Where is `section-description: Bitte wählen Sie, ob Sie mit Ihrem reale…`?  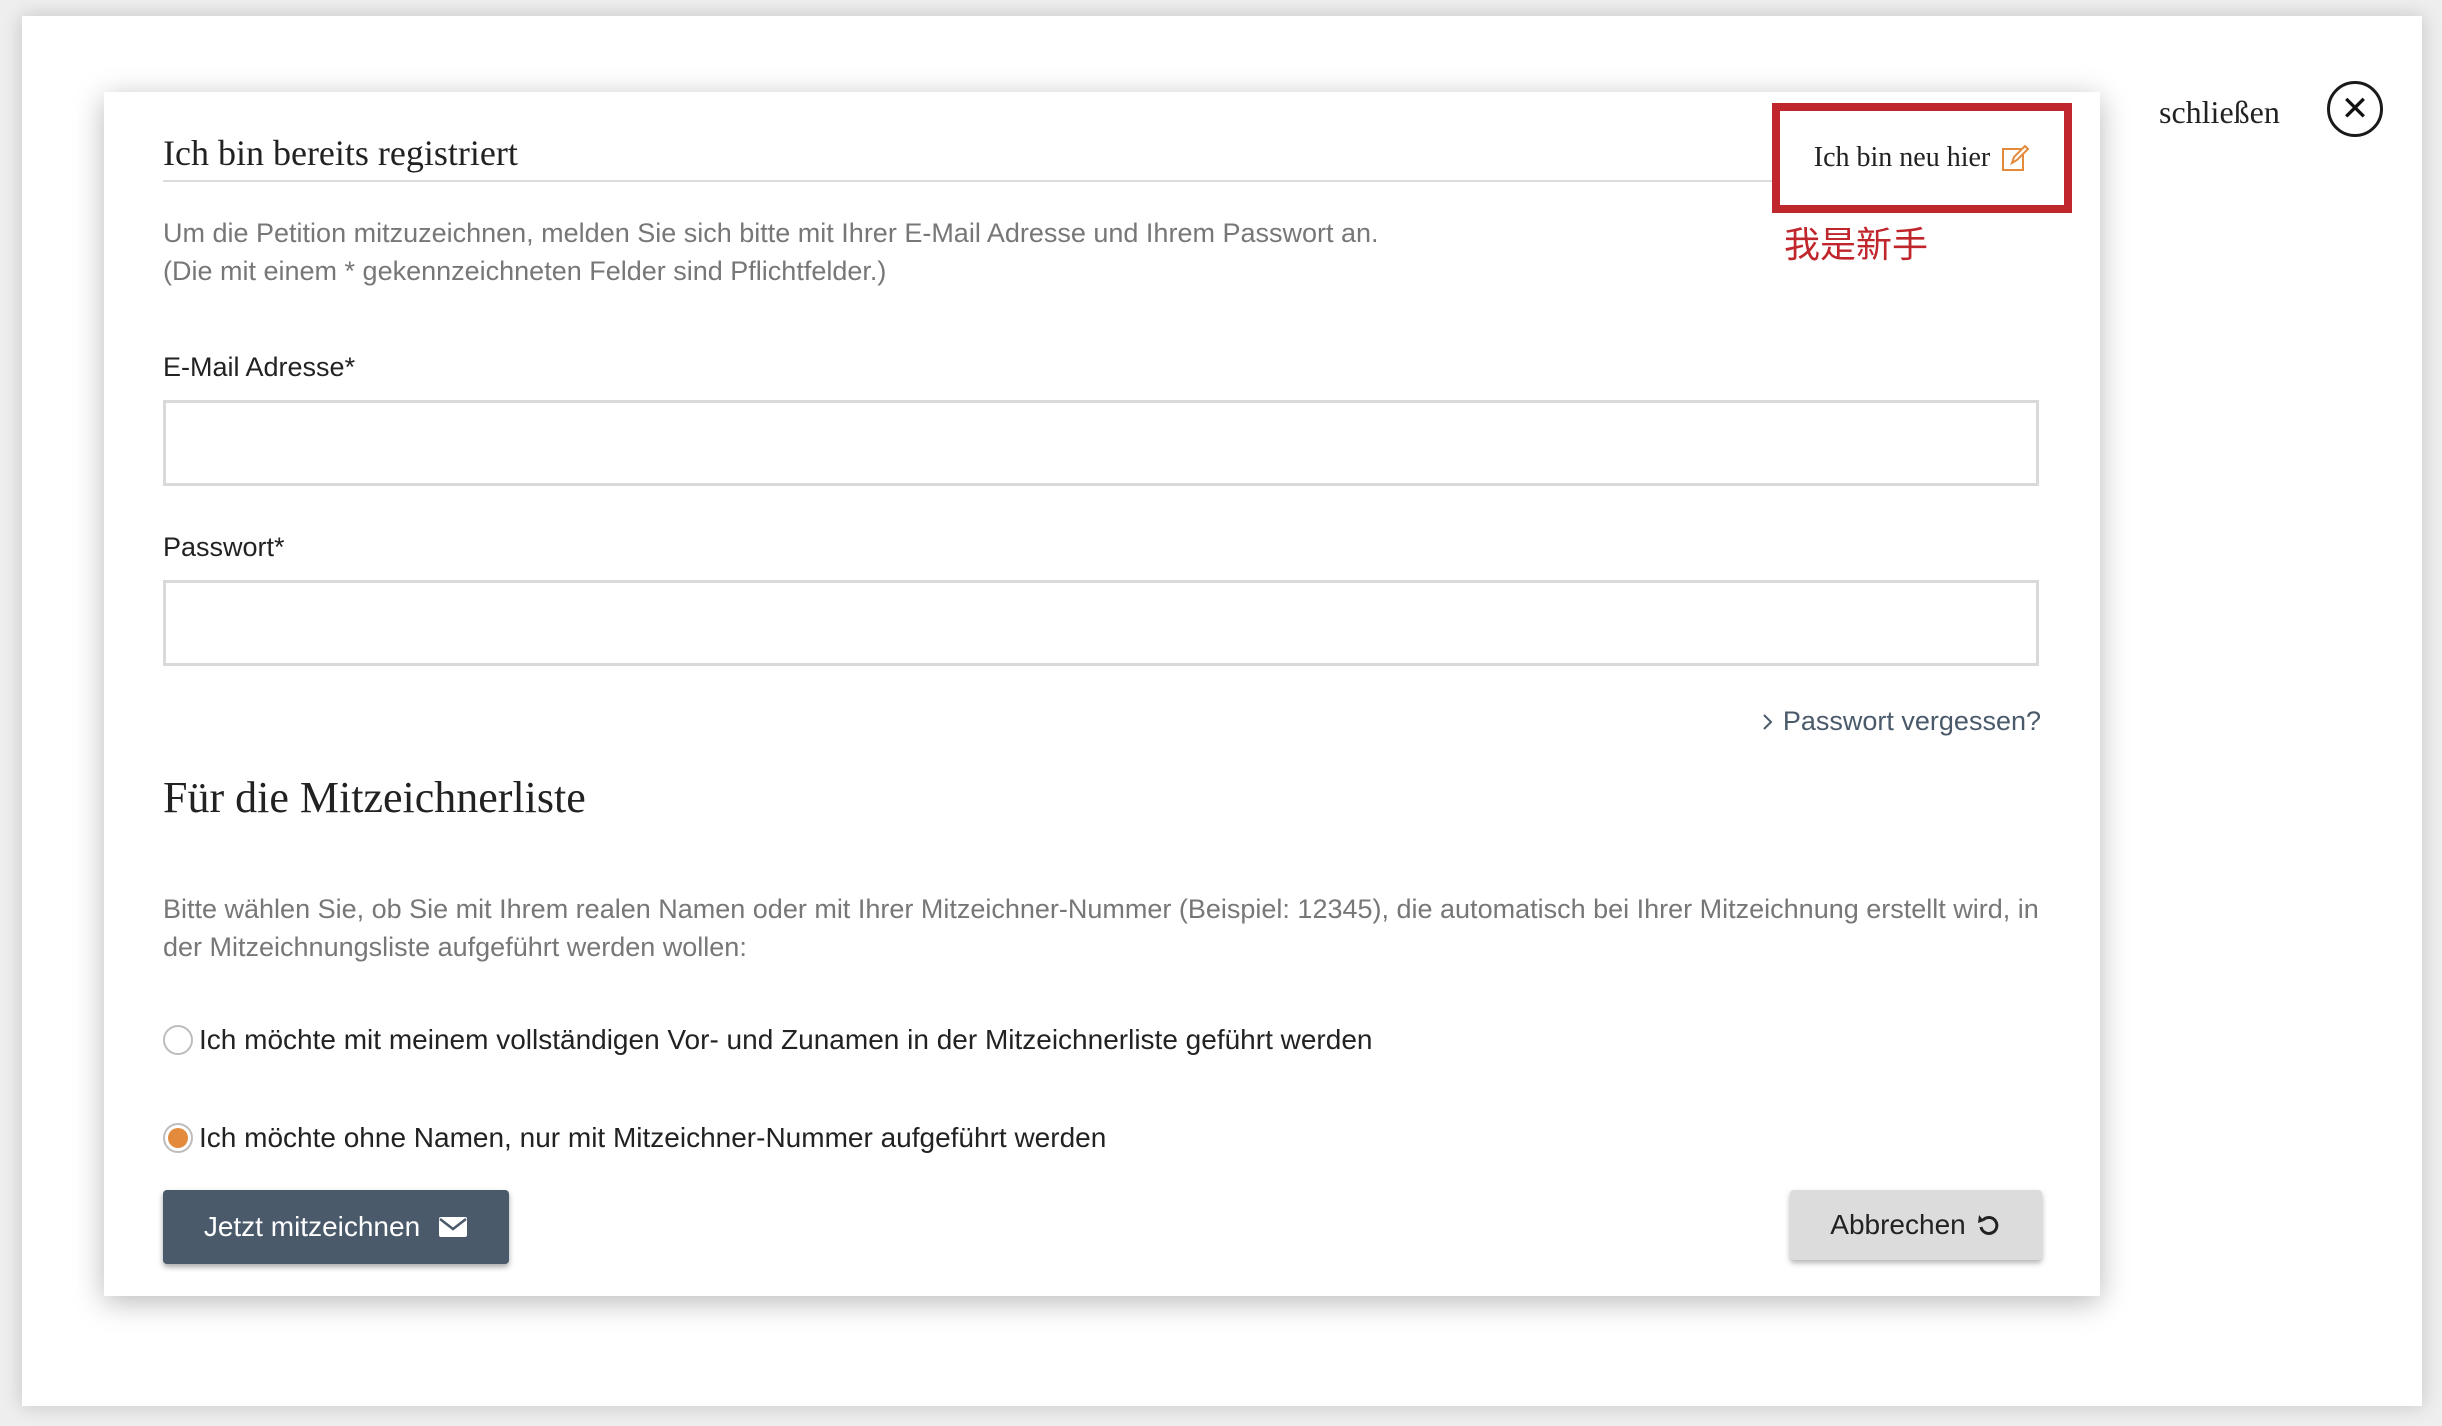 section-description: Bitte wählen Sie, ob Sie mit Ihrem reale… is located at coordinates (1101, 928).